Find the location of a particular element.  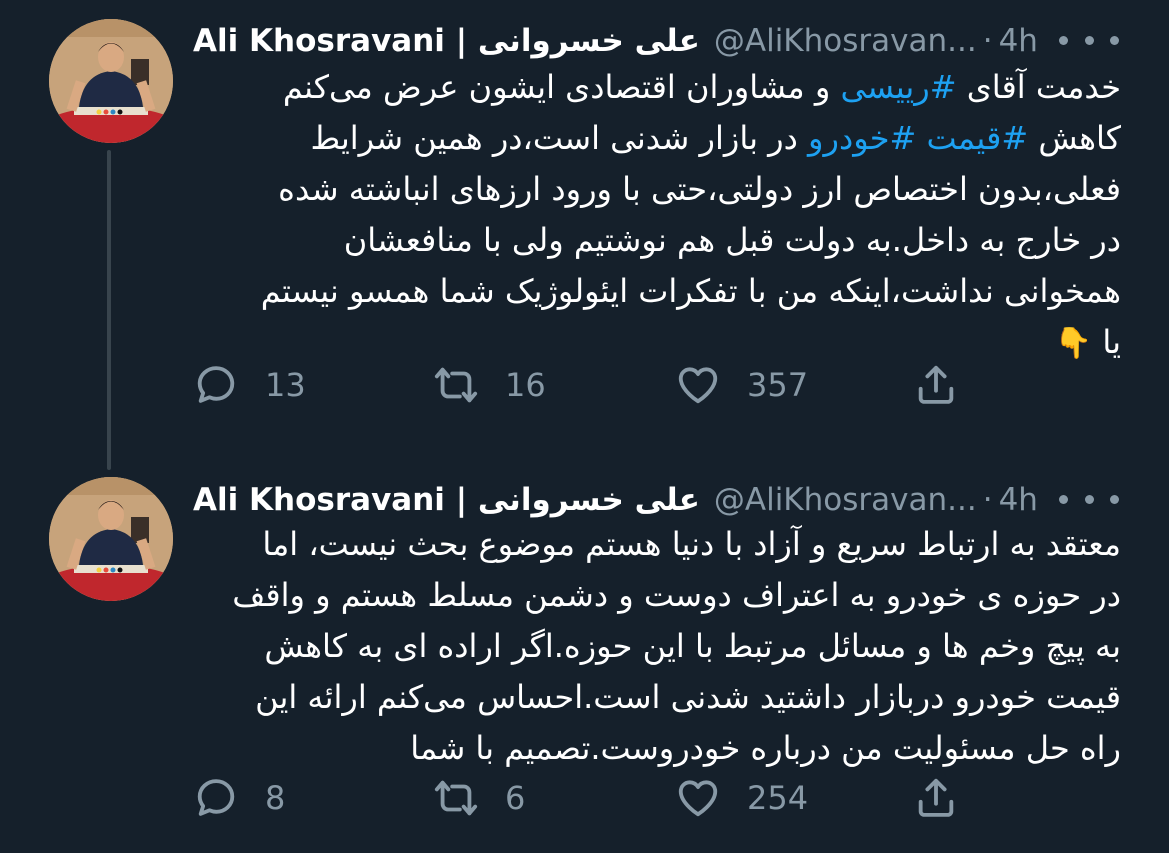

hashtag-link: #رییسی is located at coordinates (898, 87).